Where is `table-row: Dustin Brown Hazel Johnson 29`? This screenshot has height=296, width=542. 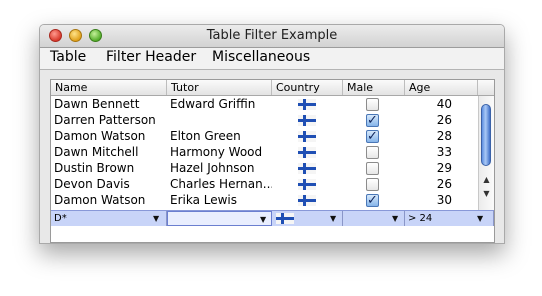 table-row: Dustin Brown Hazel Johnson 29 is located at coordinates (264, 168).